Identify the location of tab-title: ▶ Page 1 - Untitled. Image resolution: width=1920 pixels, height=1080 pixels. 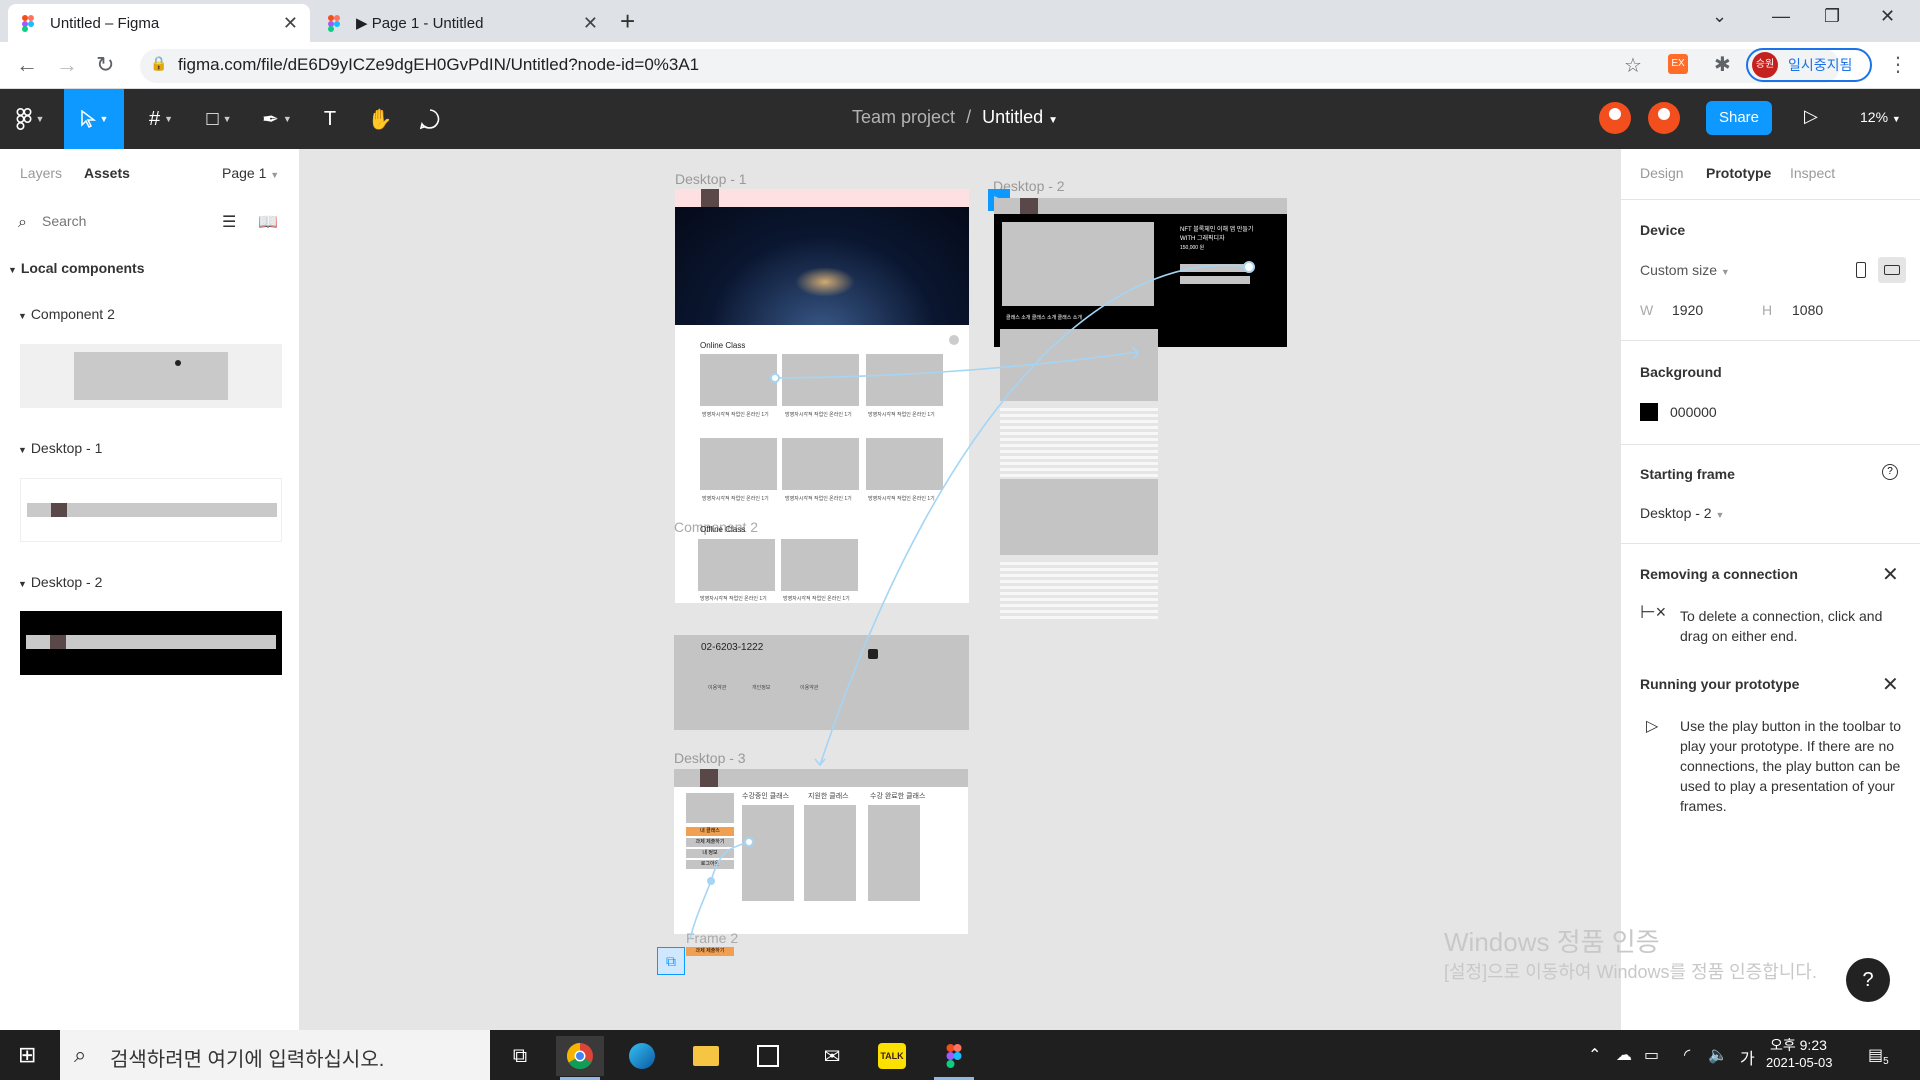
(420, 23).